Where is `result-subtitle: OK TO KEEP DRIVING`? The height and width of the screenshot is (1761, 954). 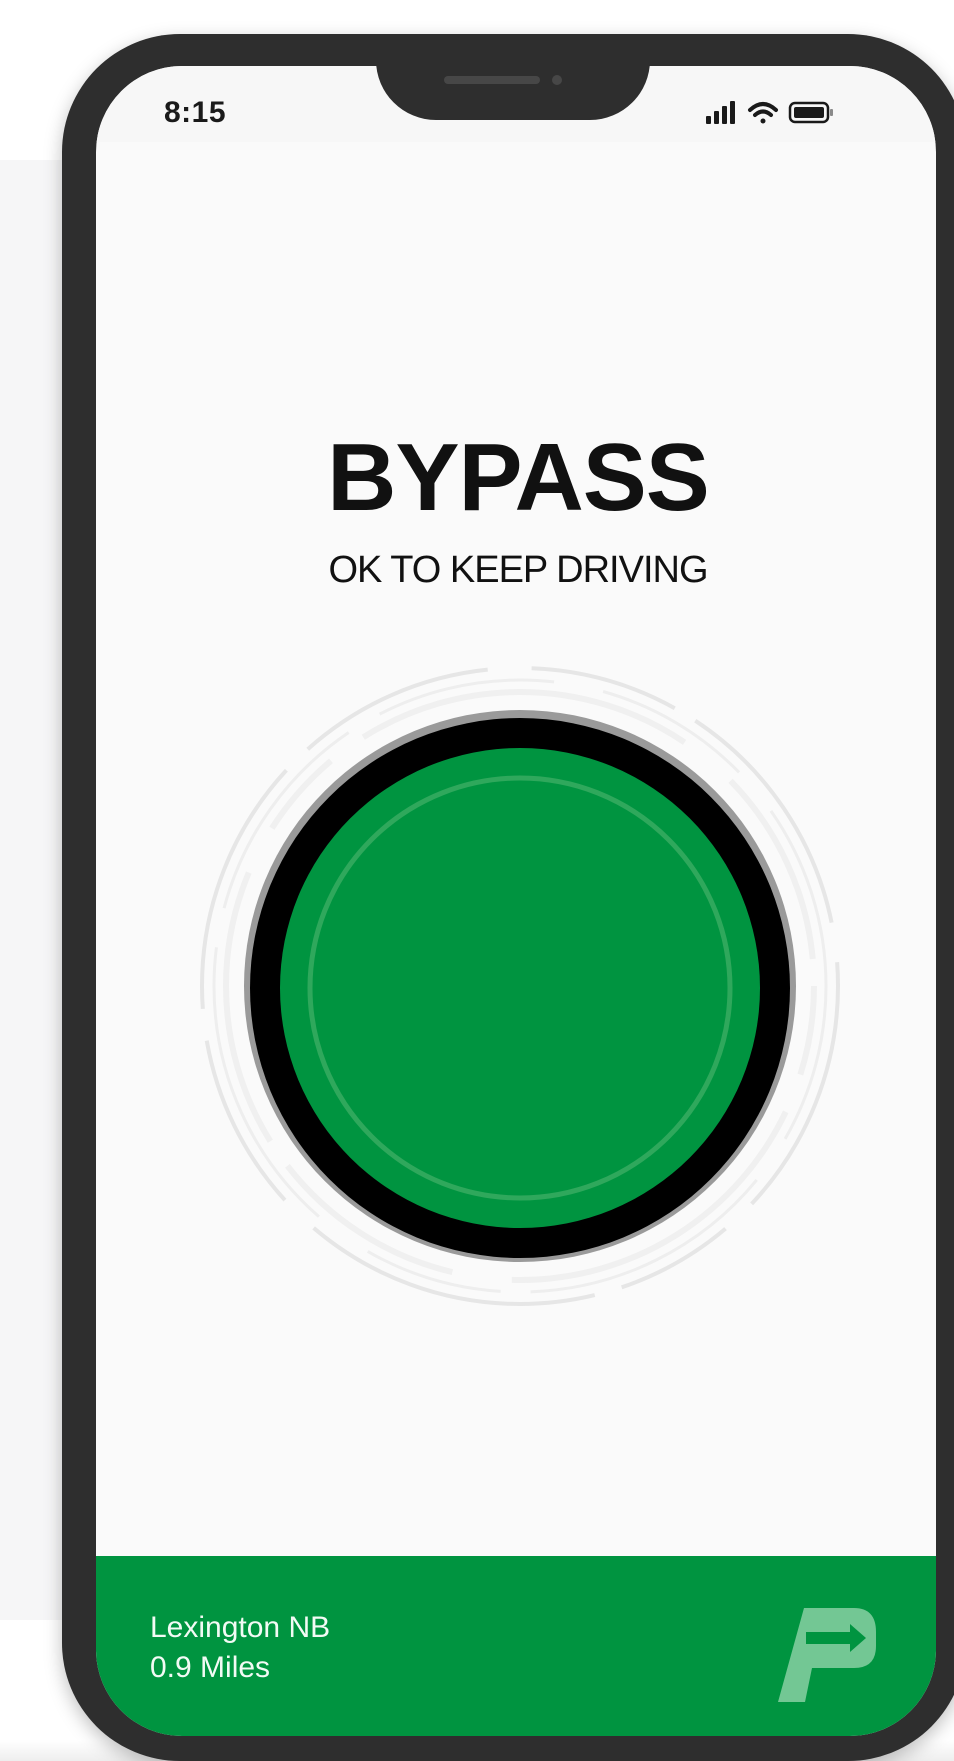
result-subtitle: OK TO KEEP DRIVING is located at coordinates (518, 570).